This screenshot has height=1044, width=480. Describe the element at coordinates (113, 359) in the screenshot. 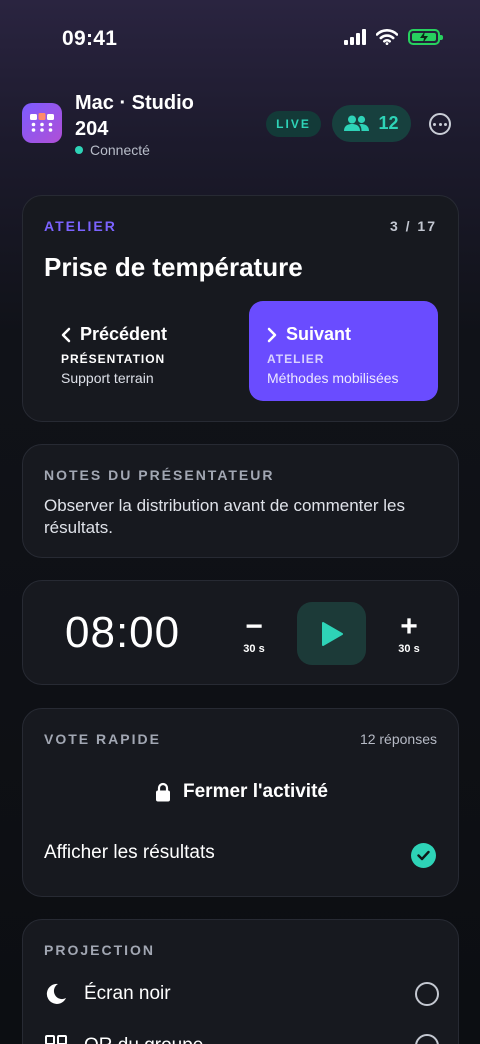

I see `previous-kind: PRÉSENTATION` at that location.